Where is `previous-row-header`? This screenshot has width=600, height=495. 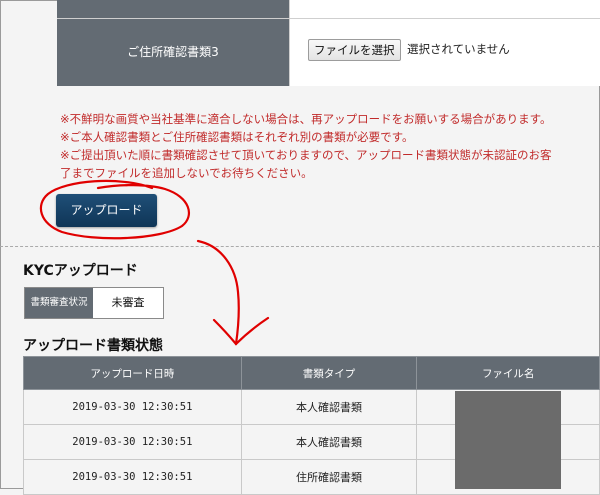
previous-row-header is located at coordinates (173, 9).